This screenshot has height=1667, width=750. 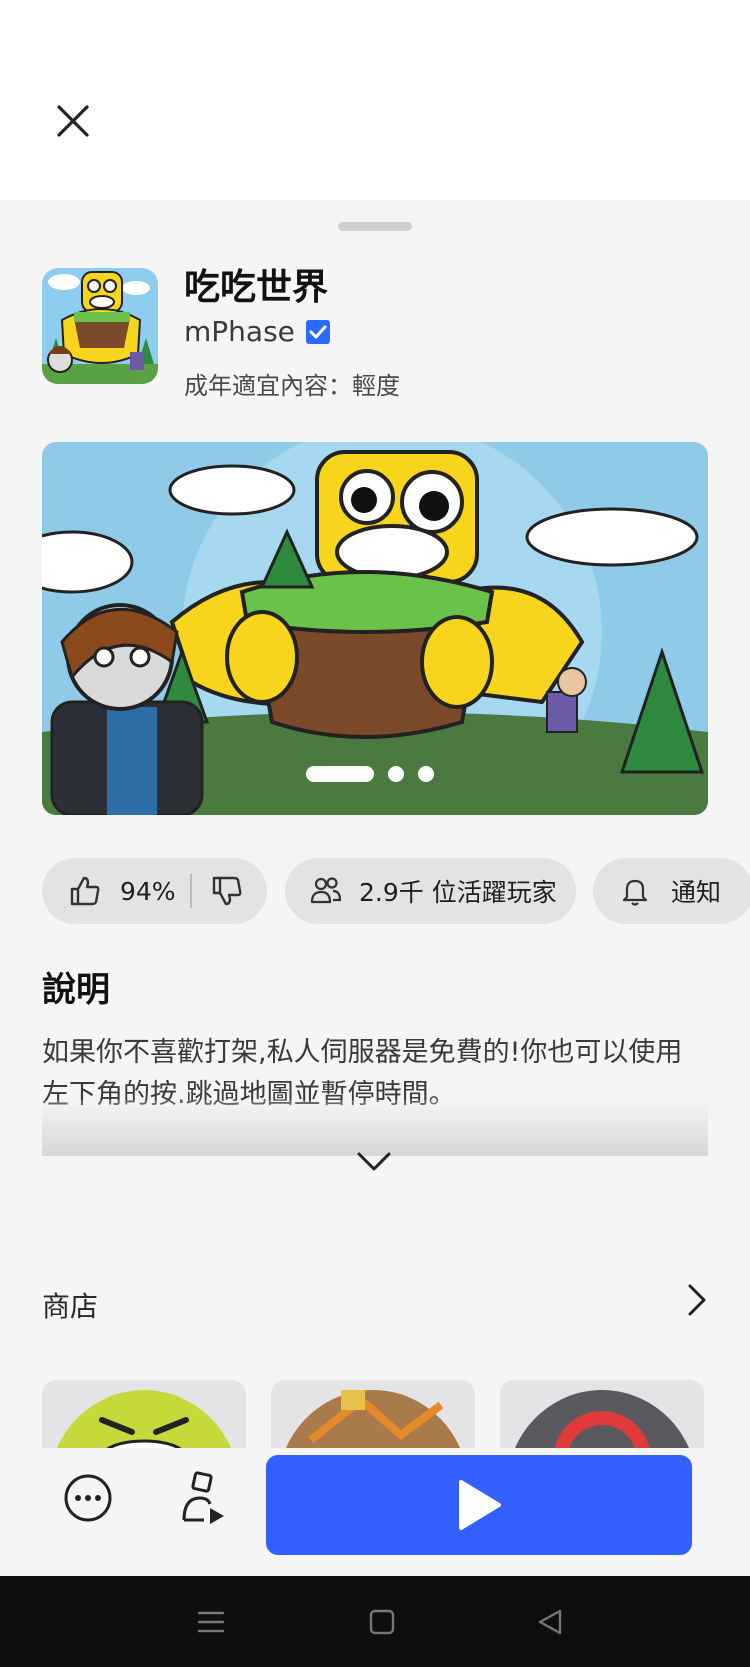 I want to click on bell-icon, so click(x=635, y=892).